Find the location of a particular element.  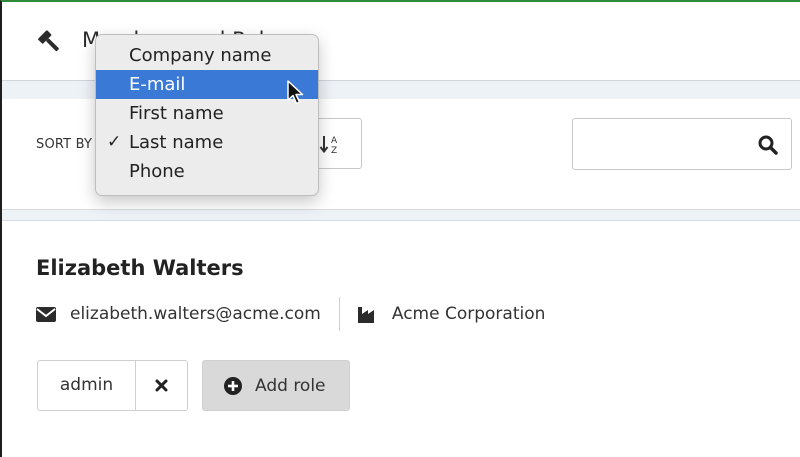

sort-option-company-name: Company name is located at coordinates (207, 55).